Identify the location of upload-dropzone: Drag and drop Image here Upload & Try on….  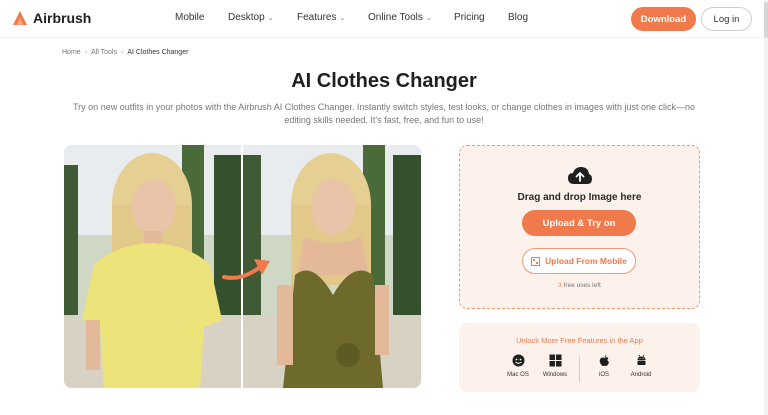
(579, 227).